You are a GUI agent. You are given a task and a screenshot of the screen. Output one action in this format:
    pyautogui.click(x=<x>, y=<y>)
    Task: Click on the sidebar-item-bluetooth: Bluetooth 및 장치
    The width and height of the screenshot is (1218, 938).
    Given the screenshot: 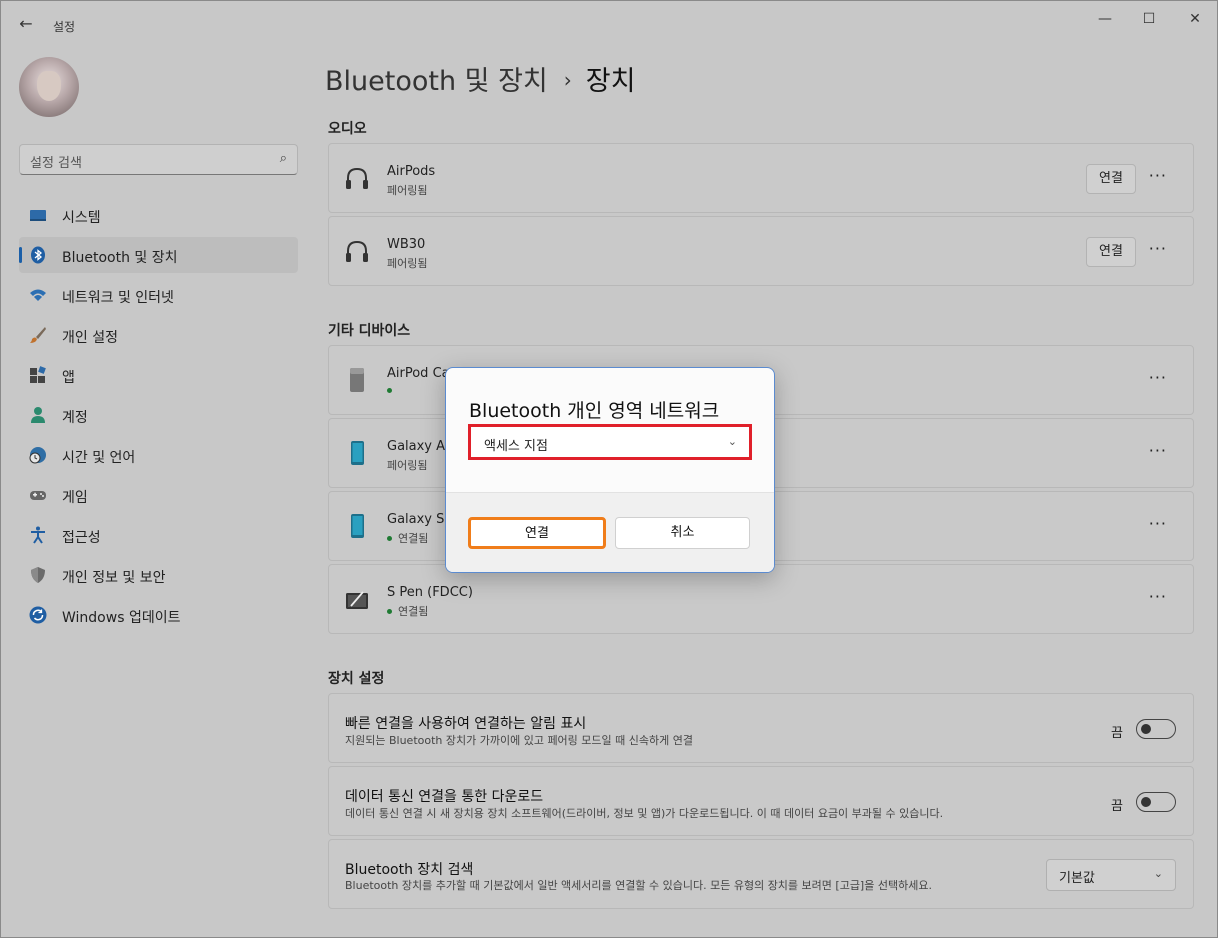 What is the action you would take?
    pyautogui.click(x=158, y=255)
    